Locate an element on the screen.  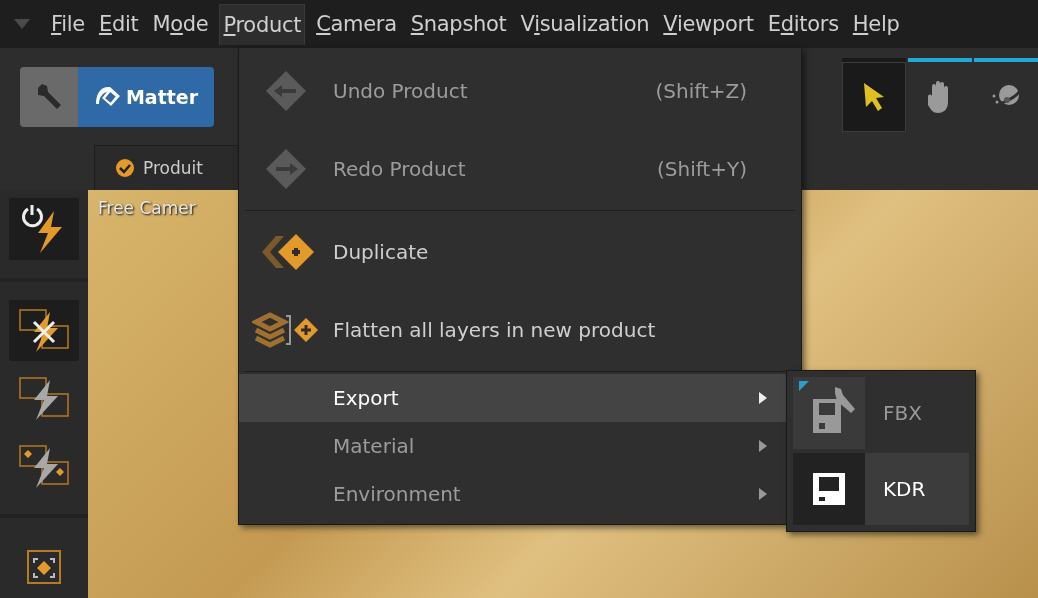
menu-item: Viewport is located at coordinates (708, 24).